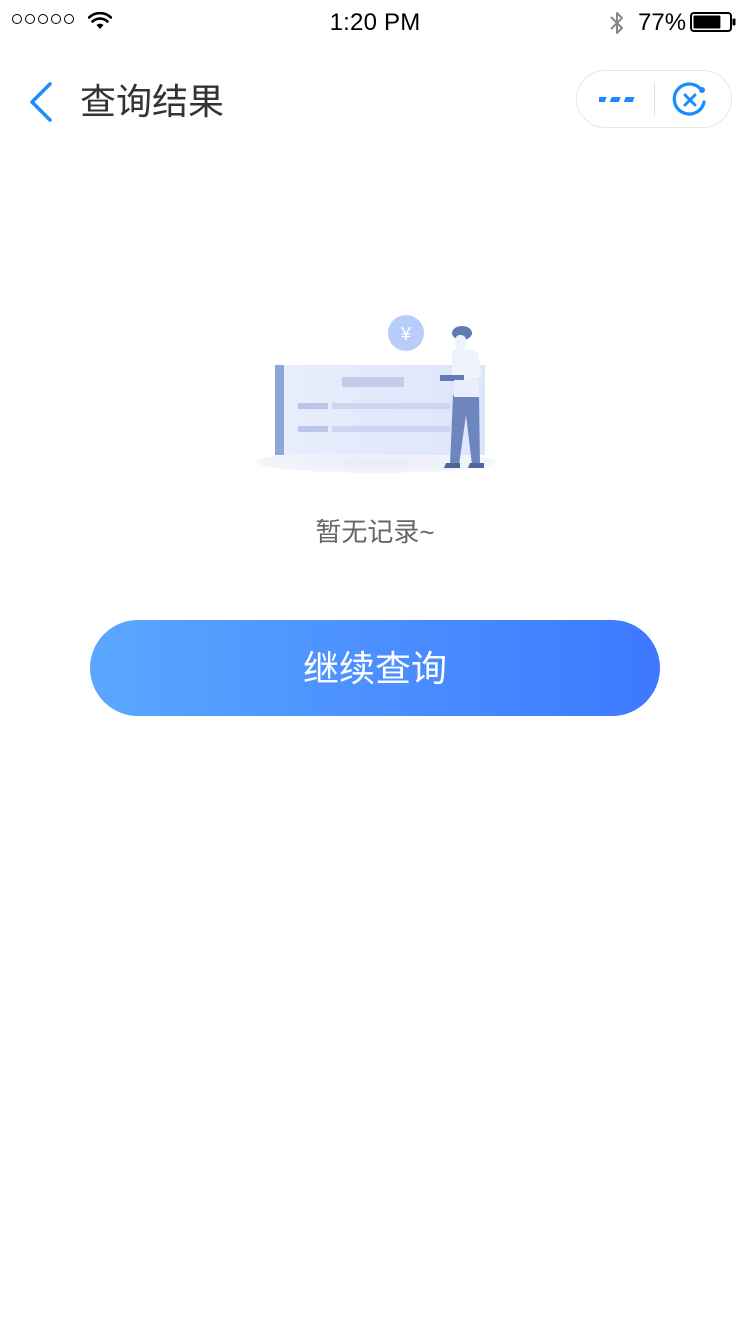 Image resolution: width=750 pixels, height=1334 pixels. What do you see at coordinates (713, 22) in the screenshot?
I see `battery-icon` at bounding box center [713, 22].